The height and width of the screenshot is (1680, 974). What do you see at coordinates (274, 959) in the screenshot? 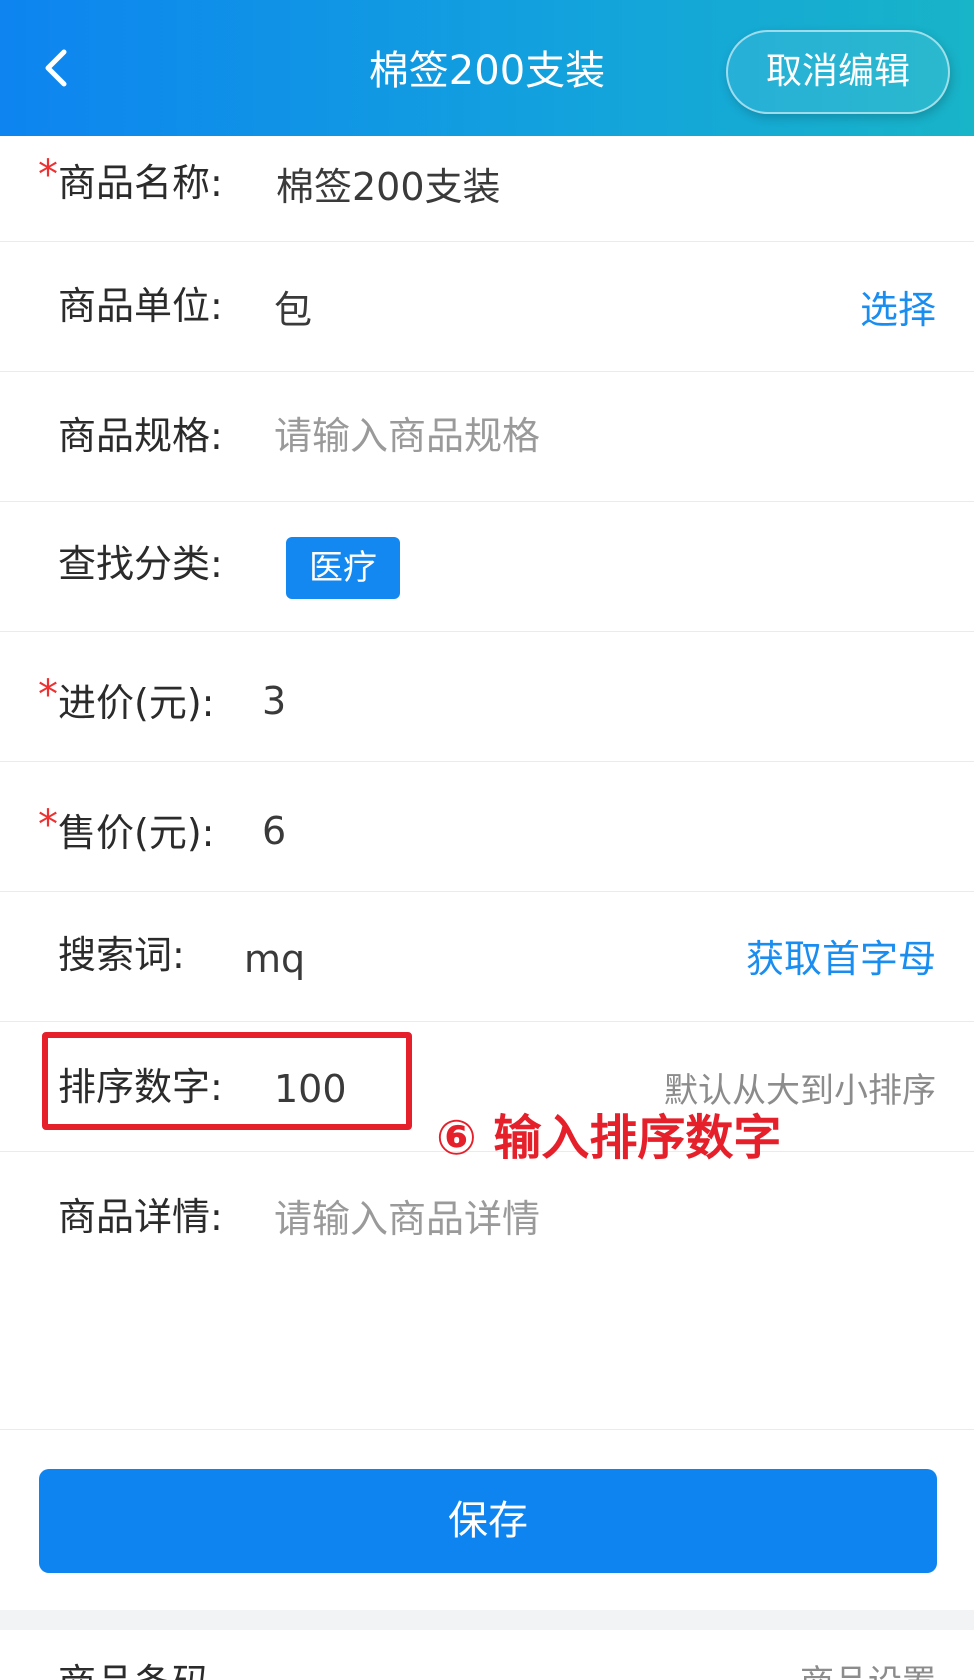
I see `search-keyword-input: mq` at bounding box center [274, 959].